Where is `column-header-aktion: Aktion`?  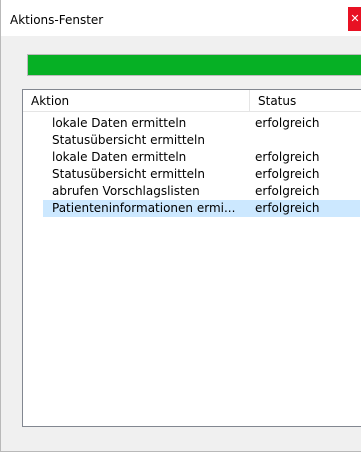 column-header-aktion: Aktion is located at coordinates (136, 101).